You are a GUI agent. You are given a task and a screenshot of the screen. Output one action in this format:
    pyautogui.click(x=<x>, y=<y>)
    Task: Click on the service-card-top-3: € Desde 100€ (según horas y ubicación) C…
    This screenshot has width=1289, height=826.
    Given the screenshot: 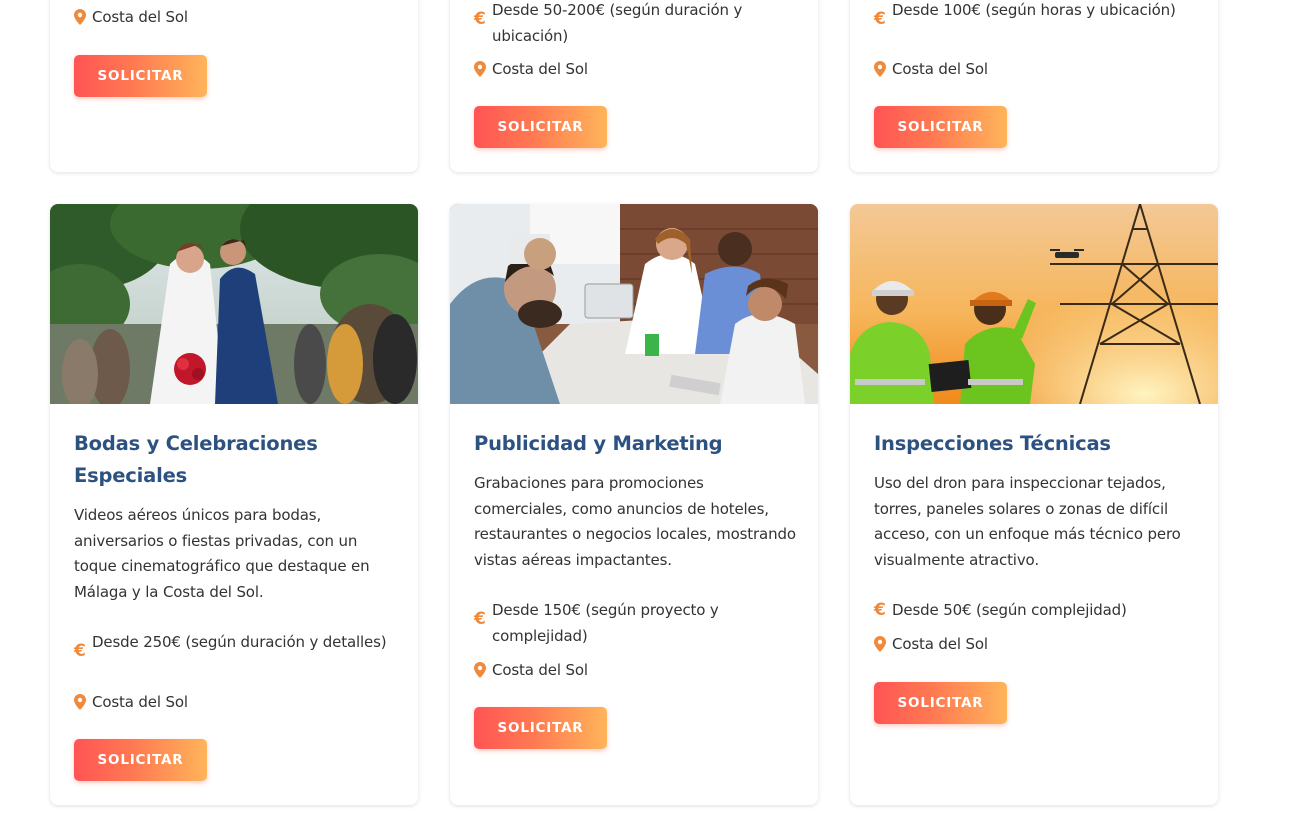 What is the action you would take?
    pyautogui.click(x=1034, y=86)
    